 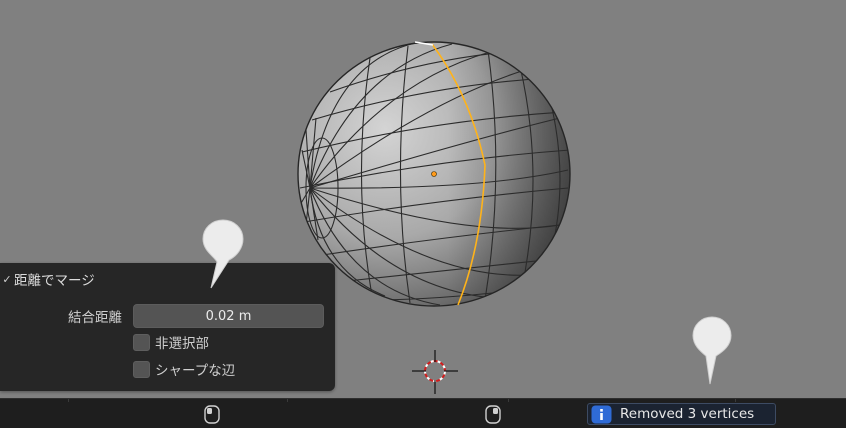 I want to click on mouse-right-button-icon, so click(x=493, y=414).